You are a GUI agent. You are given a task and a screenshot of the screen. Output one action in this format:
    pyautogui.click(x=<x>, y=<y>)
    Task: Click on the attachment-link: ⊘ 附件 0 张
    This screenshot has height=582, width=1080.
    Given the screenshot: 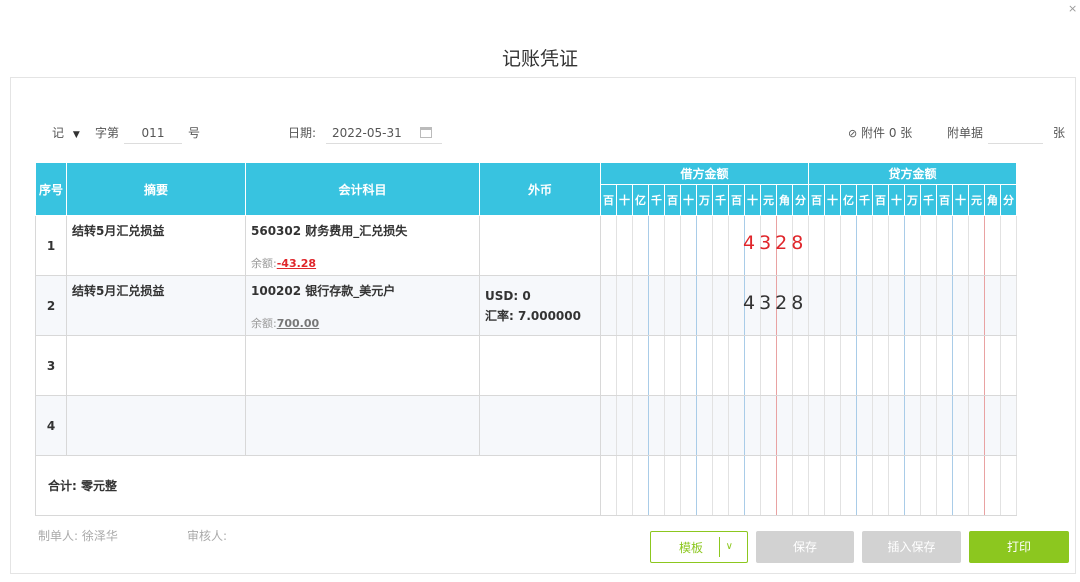 What is the action you would take?
    pyautogui.click(x=880, y=133)
    